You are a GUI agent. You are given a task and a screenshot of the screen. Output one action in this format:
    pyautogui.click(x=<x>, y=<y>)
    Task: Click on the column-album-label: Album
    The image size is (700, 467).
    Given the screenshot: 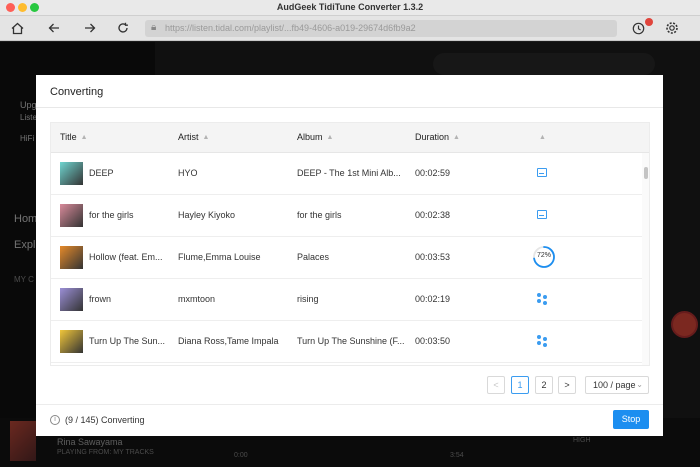 What is the action you would take?
    pyautogui.click(x=310, y=137)
    